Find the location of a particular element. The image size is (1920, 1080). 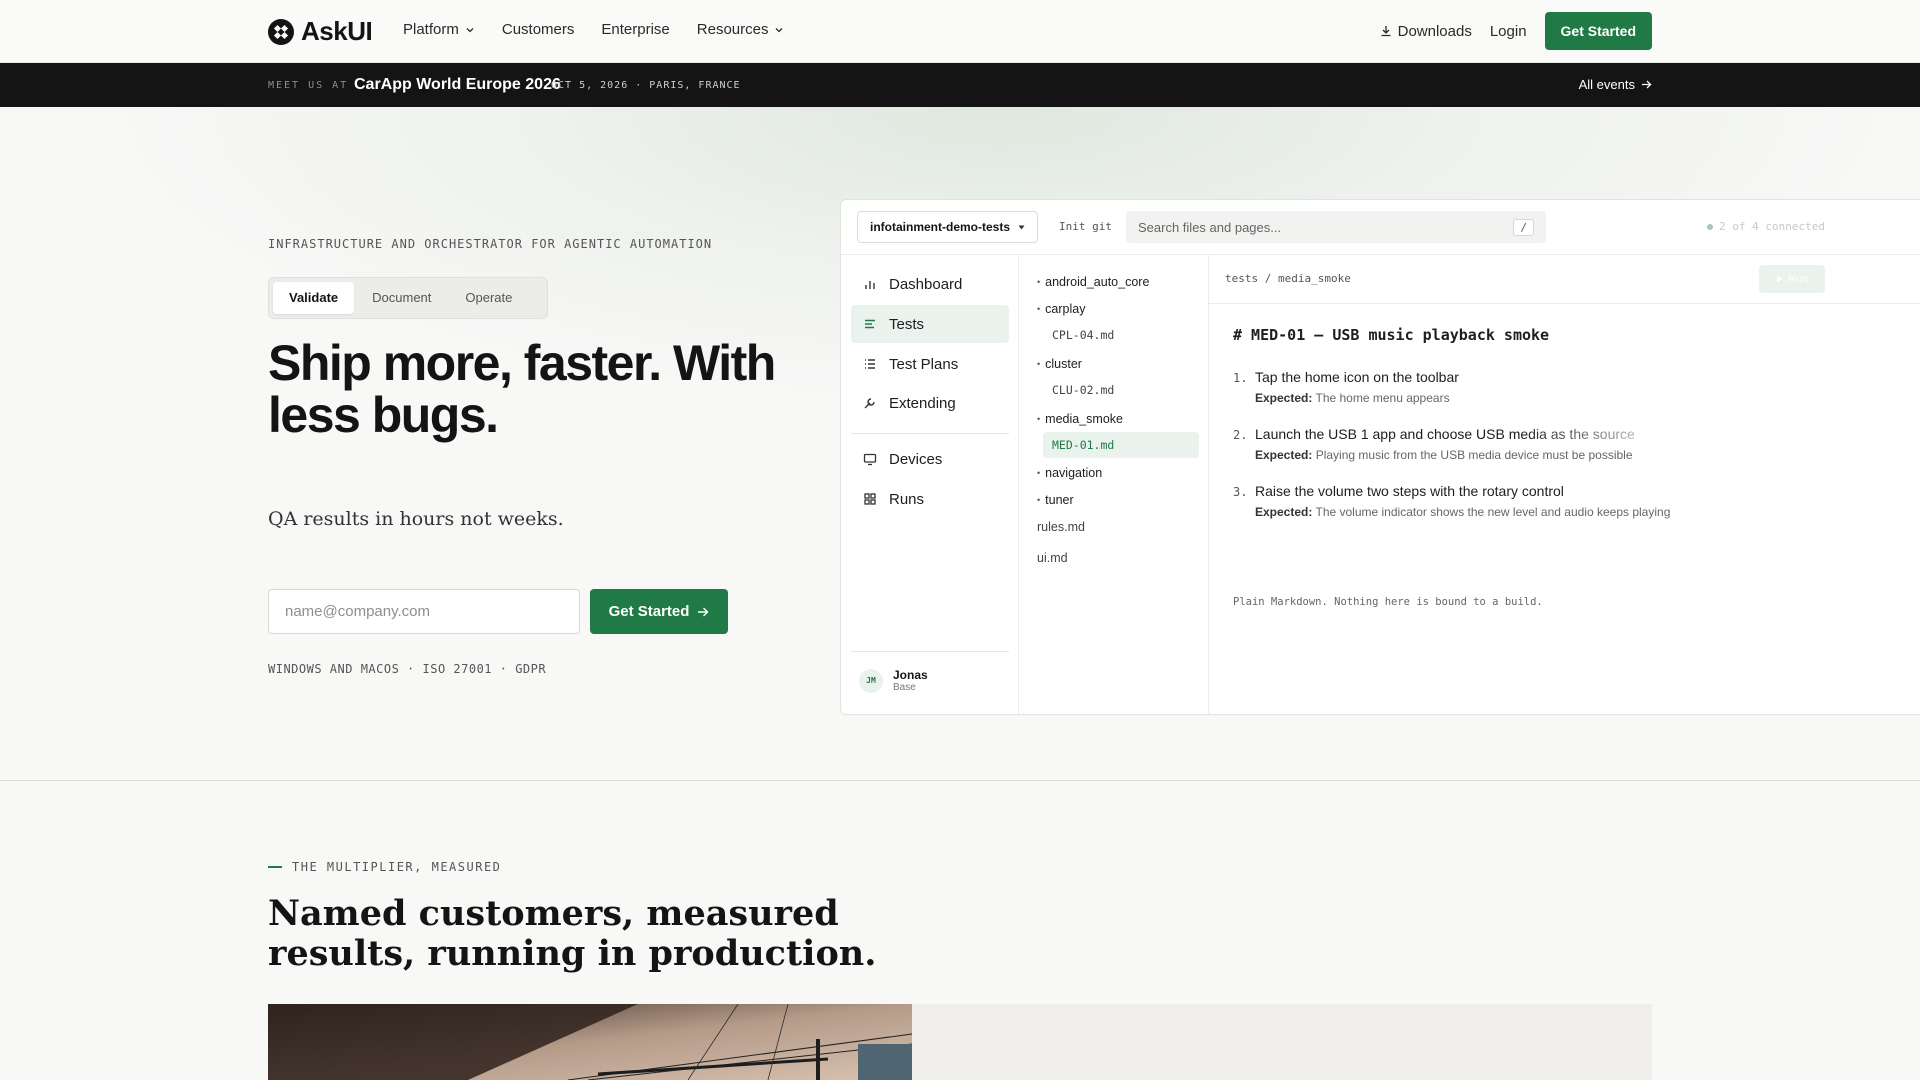

caret-down-icon is located at coordinates (1021, 227).